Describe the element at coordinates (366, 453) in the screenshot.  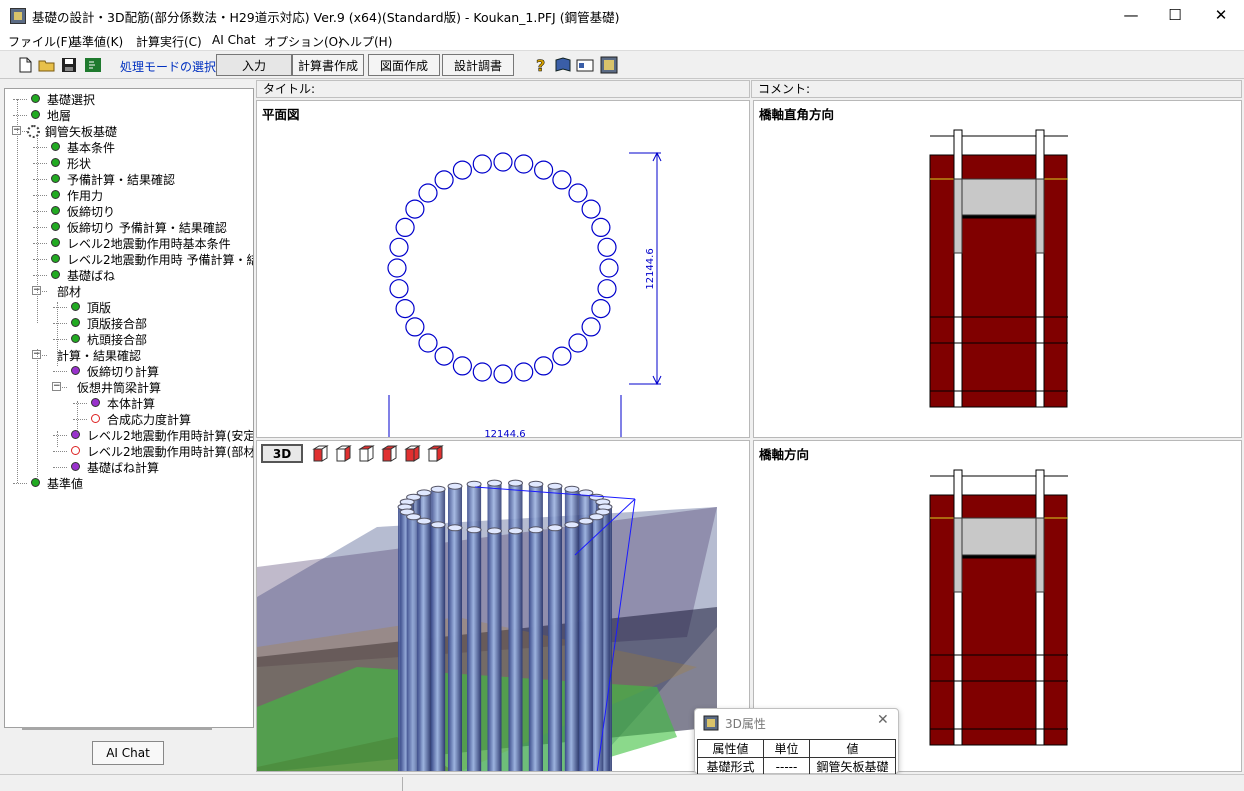
I see `view-cube-top-icon` at that location.